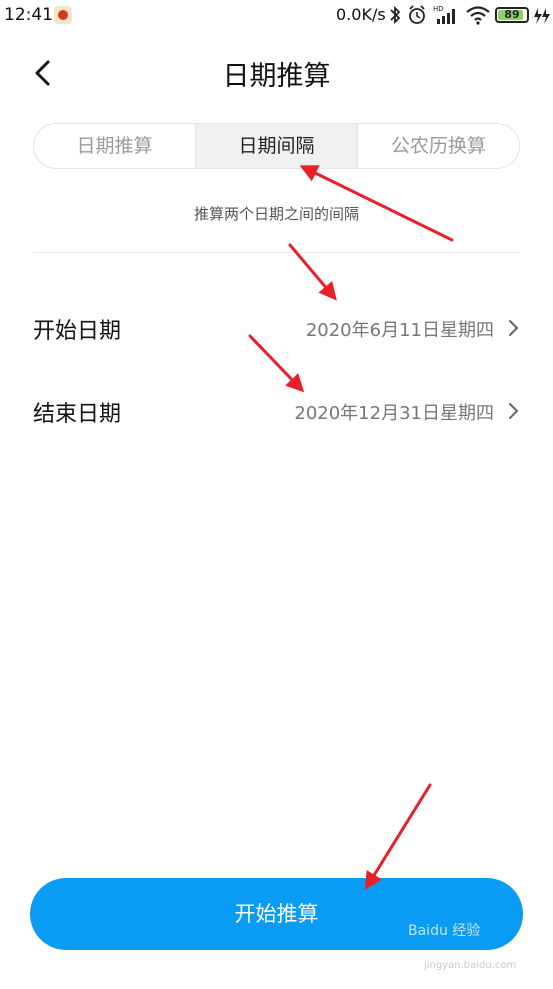 The height and width of the screenshot is (989, 553). What do you see at coordinates (470, 965) in the screenshot?
I see `watermark-url: jingyan.baidu.com` at bounding box center [470, 965].